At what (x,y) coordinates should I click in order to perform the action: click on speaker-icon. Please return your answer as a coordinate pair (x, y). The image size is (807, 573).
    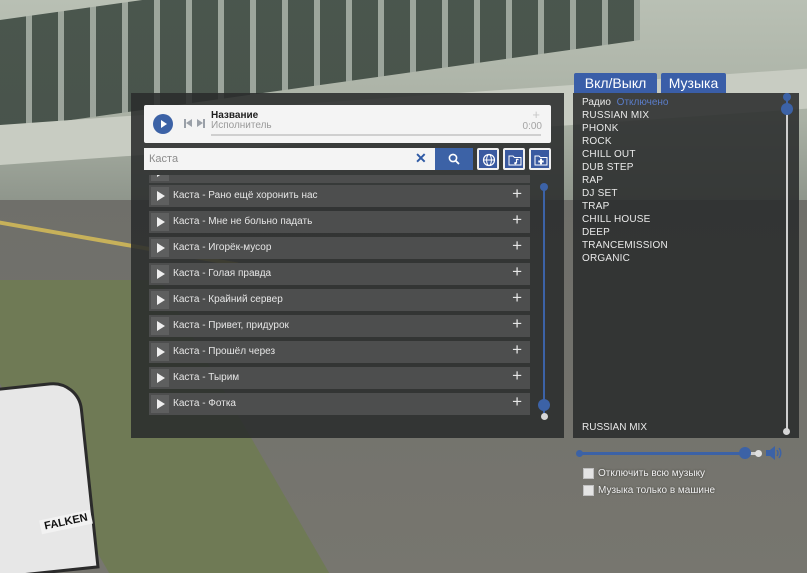
    Looking at the image, I should click on (774, 455).